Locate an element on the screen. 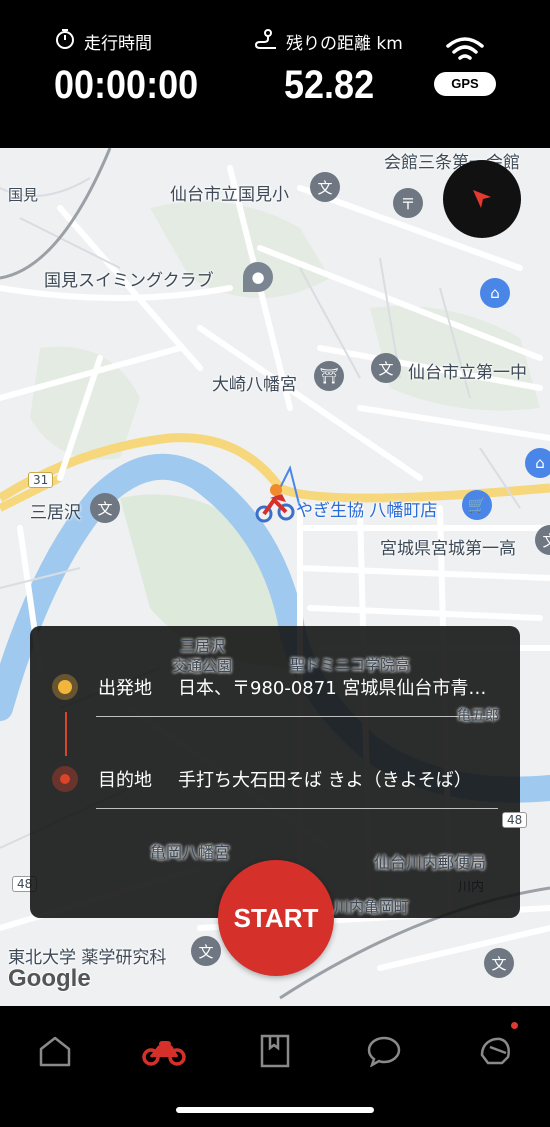  route-icon is located at coordinates (266, 41).